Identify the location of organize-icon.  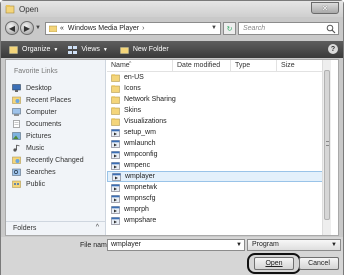
(13, 49).